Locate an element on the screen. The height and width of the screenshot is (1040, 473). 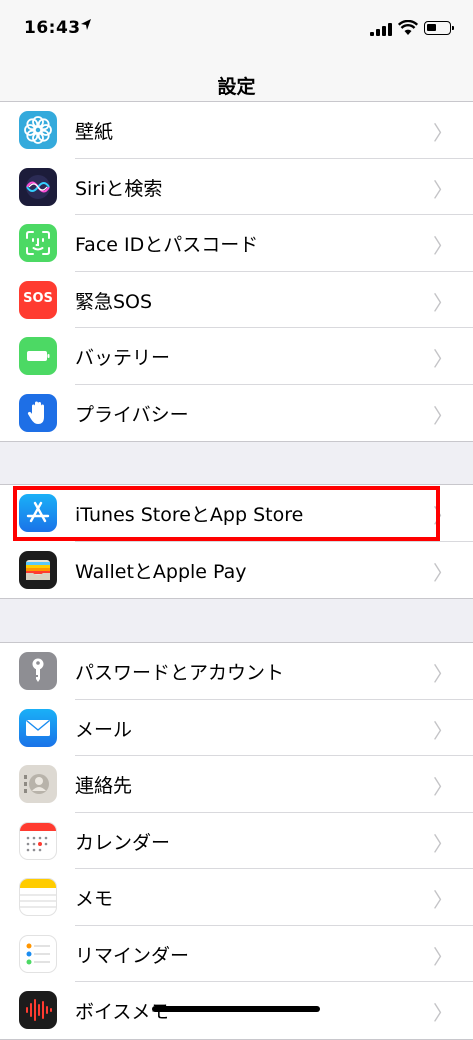
settings-row-label: メモ is located at coordinates (94, 899).